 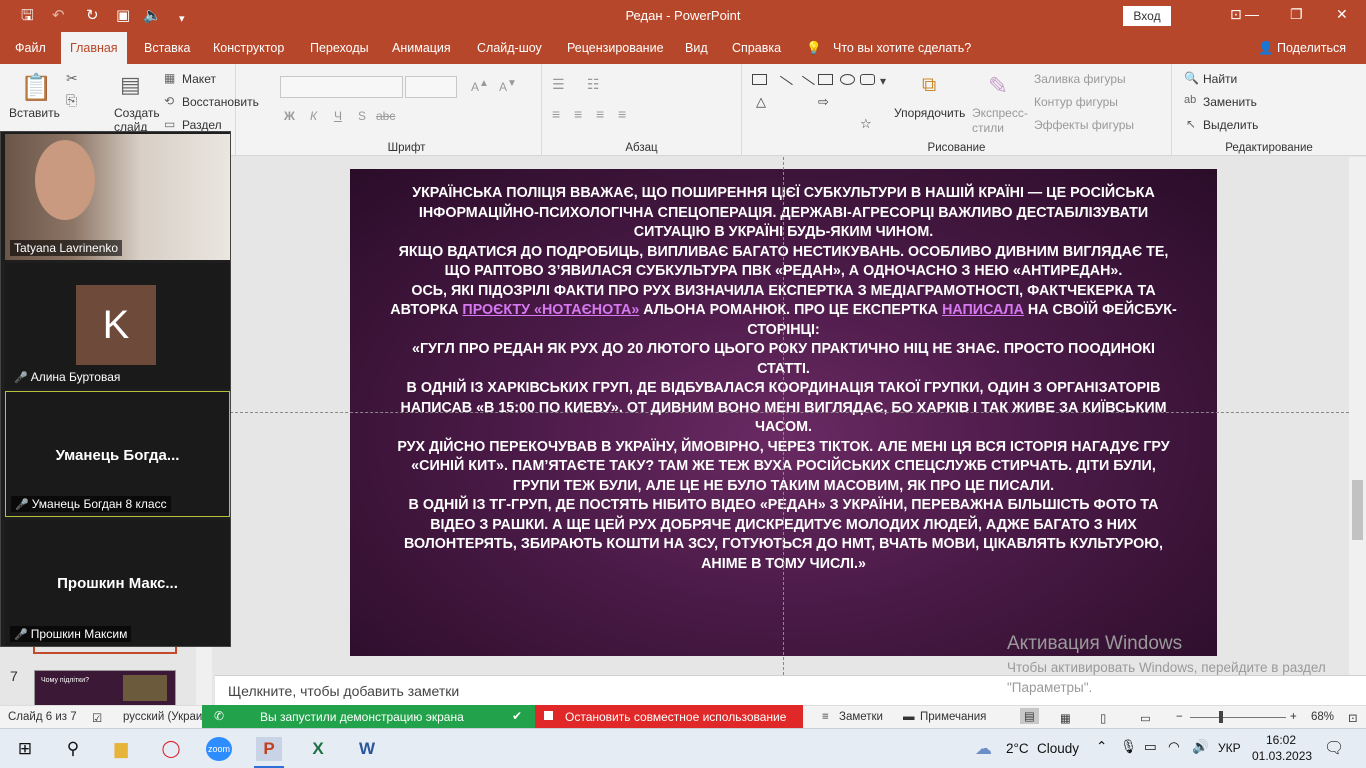 I want to click on network-icon: ▭, so click(x=1150, y=747).